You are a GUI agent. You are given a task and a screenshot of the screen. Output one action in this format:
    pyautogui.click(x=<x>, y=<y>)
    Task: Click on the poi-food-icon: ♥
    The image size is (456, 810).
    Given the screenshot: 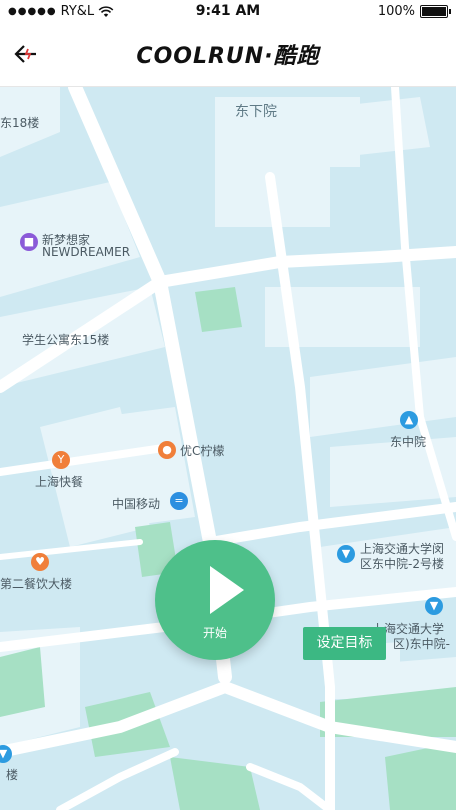 What is the action you would take?
    pyautogui.click(x=40, y=562)
    